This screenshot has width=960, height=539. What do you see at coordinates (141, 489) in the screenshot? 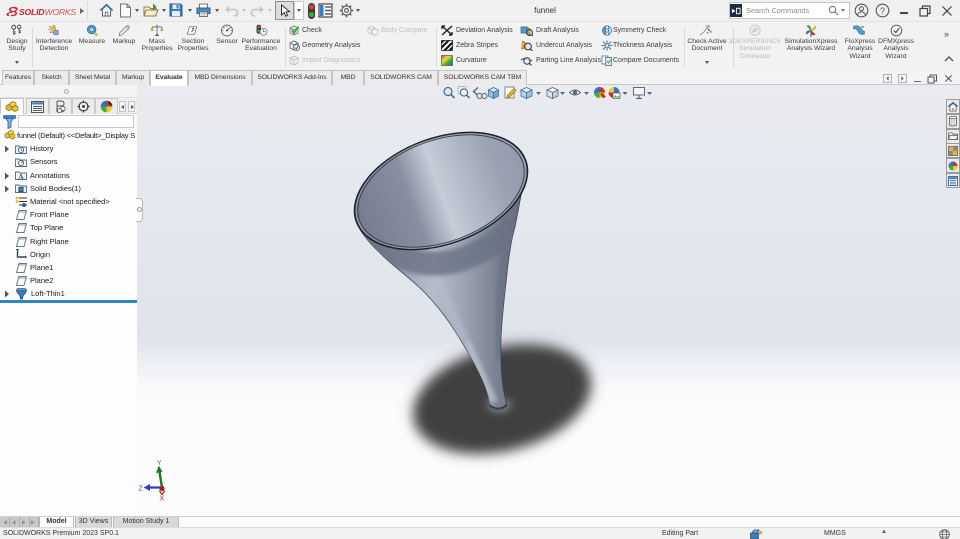
I see `svg-text: Z` at bounding box center [141, 489].